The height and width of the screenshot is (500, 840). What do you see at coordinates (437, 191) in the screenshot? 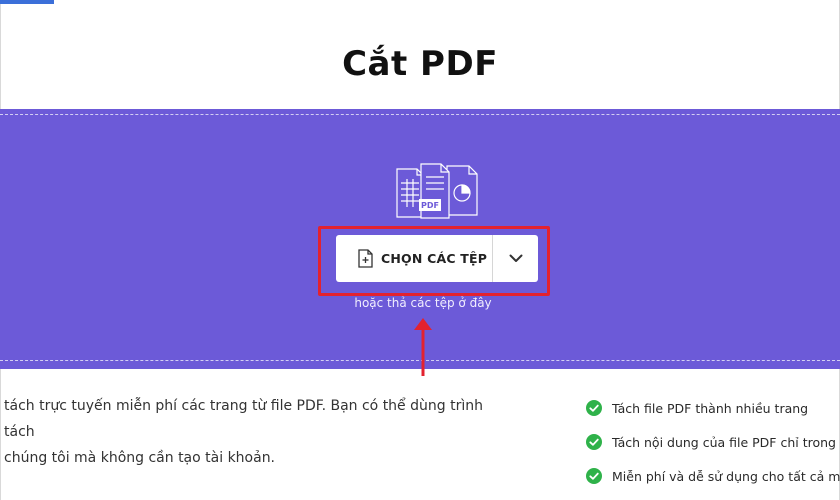
I see `pdf-files-illustration-icon: PDF` at bounding box center [437, 191].